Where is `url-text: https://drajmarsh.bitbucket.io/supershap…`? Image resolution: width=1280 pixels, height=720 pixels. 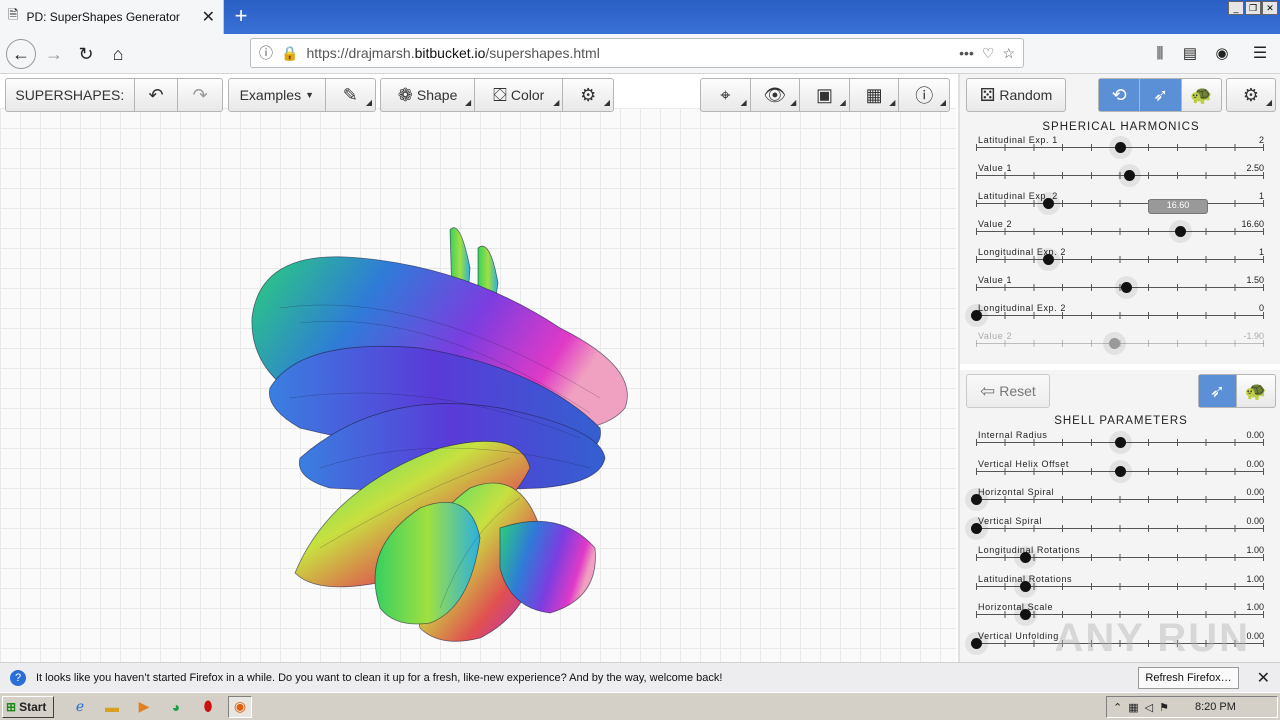 url-text: https://drajmarsh.bitbucket.io/supershap… is located at coordinates (628, 53).